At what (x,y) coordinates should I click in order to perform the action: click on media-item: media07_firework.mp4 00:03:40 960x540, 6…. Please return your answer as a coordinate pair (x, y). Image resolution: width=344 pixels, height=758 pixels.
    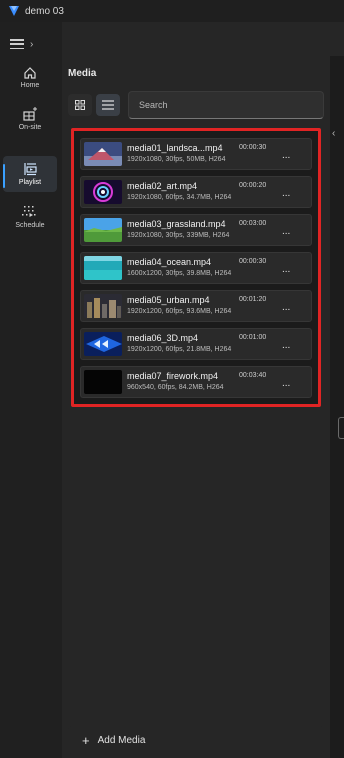
    Looking at the image, I should click on (196, 382).